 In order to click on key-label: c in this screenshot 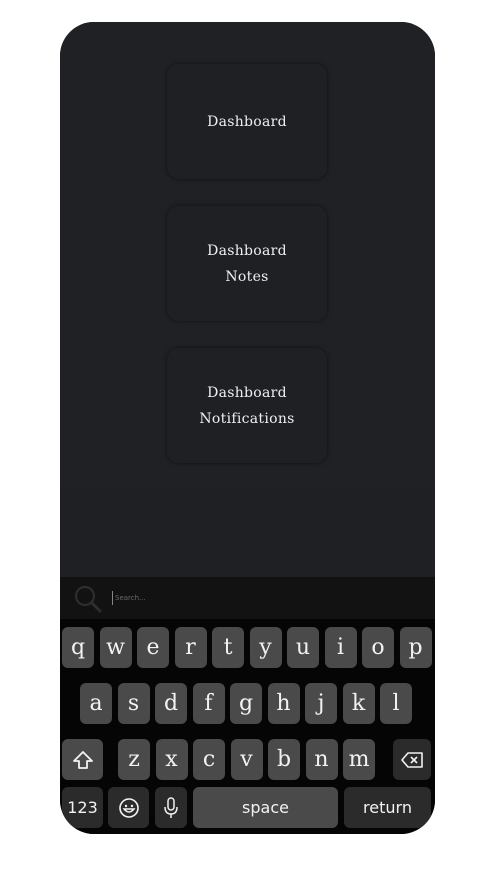, I will do `click(209, 759)`.